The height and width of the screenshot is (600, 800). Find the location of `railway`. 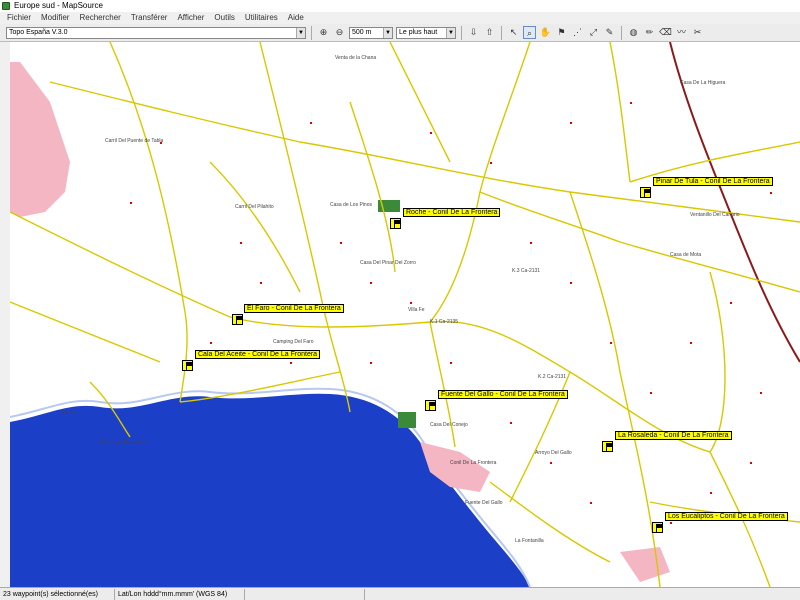

railway is located at coordinates (734, 202).